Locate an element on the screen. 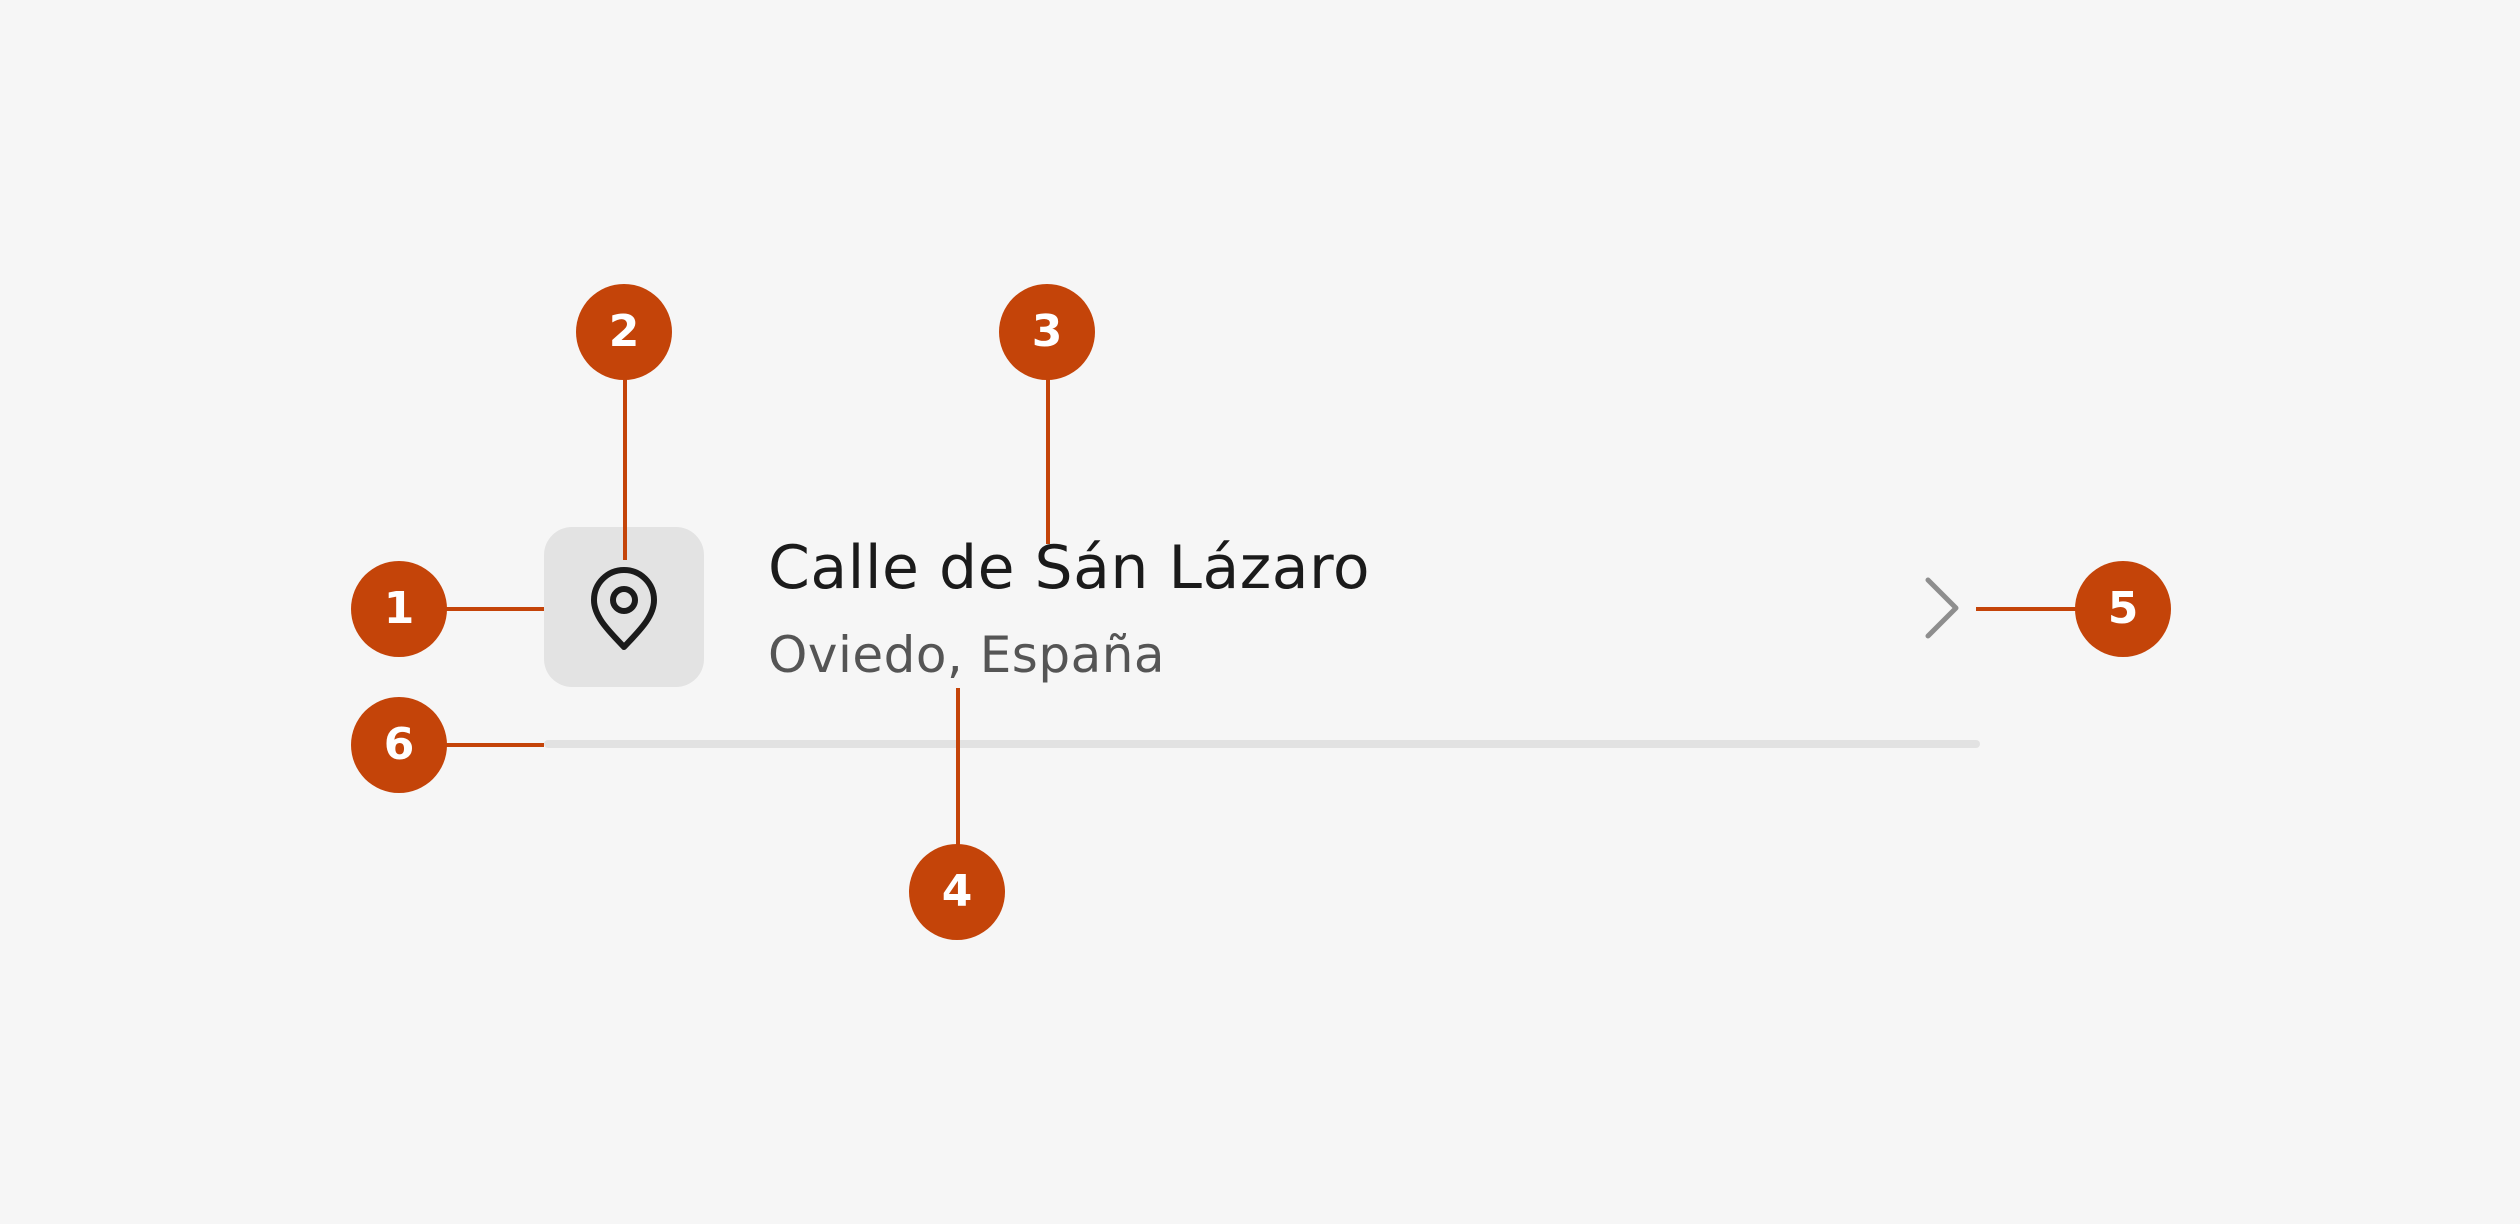 This screenshot has width=2520, height=1224. supporting-text: Oviedo, España is located at coordinates (967, 655).